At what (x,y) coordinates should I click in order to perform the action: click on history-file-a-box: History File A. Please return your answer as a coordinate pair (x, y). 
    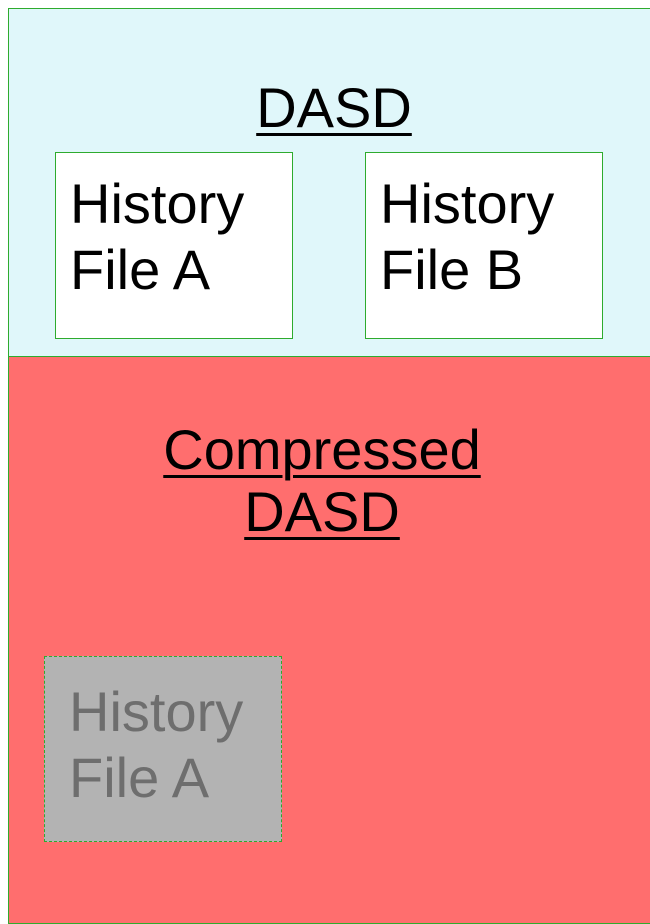
    Looking at the image, I should click on (174, 245).